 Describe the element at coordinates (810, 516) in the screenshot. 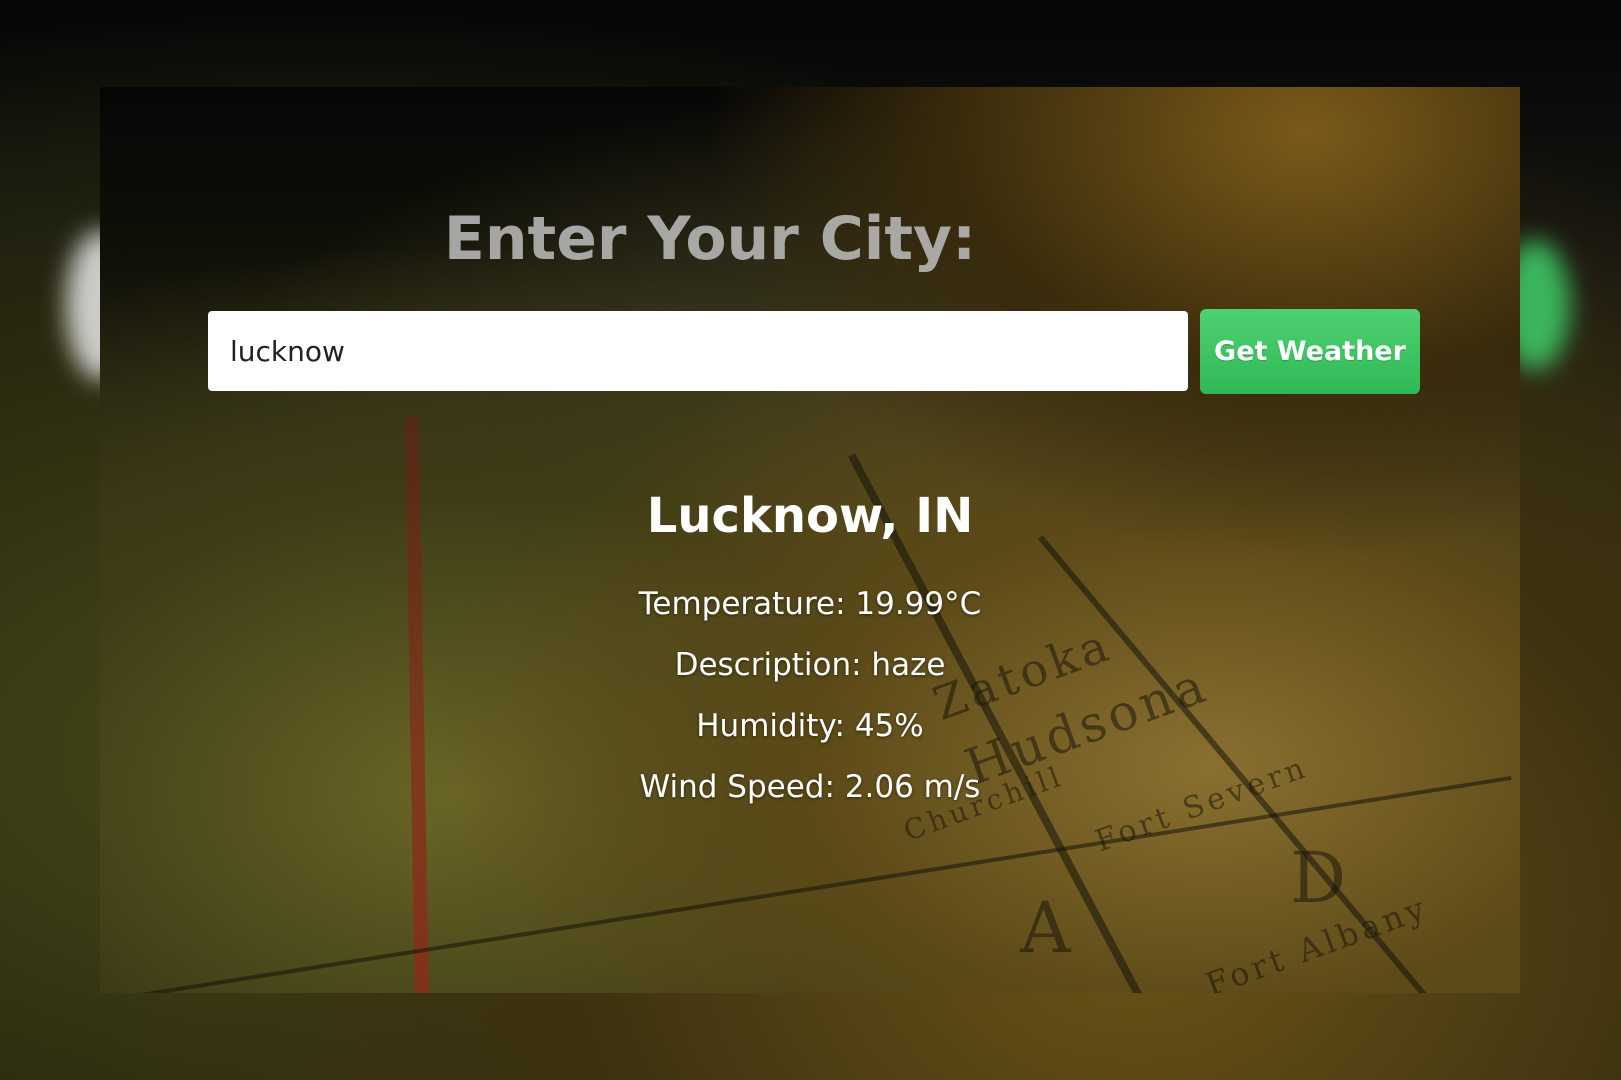

I see `city-name: Lucknow, IN` at that location.